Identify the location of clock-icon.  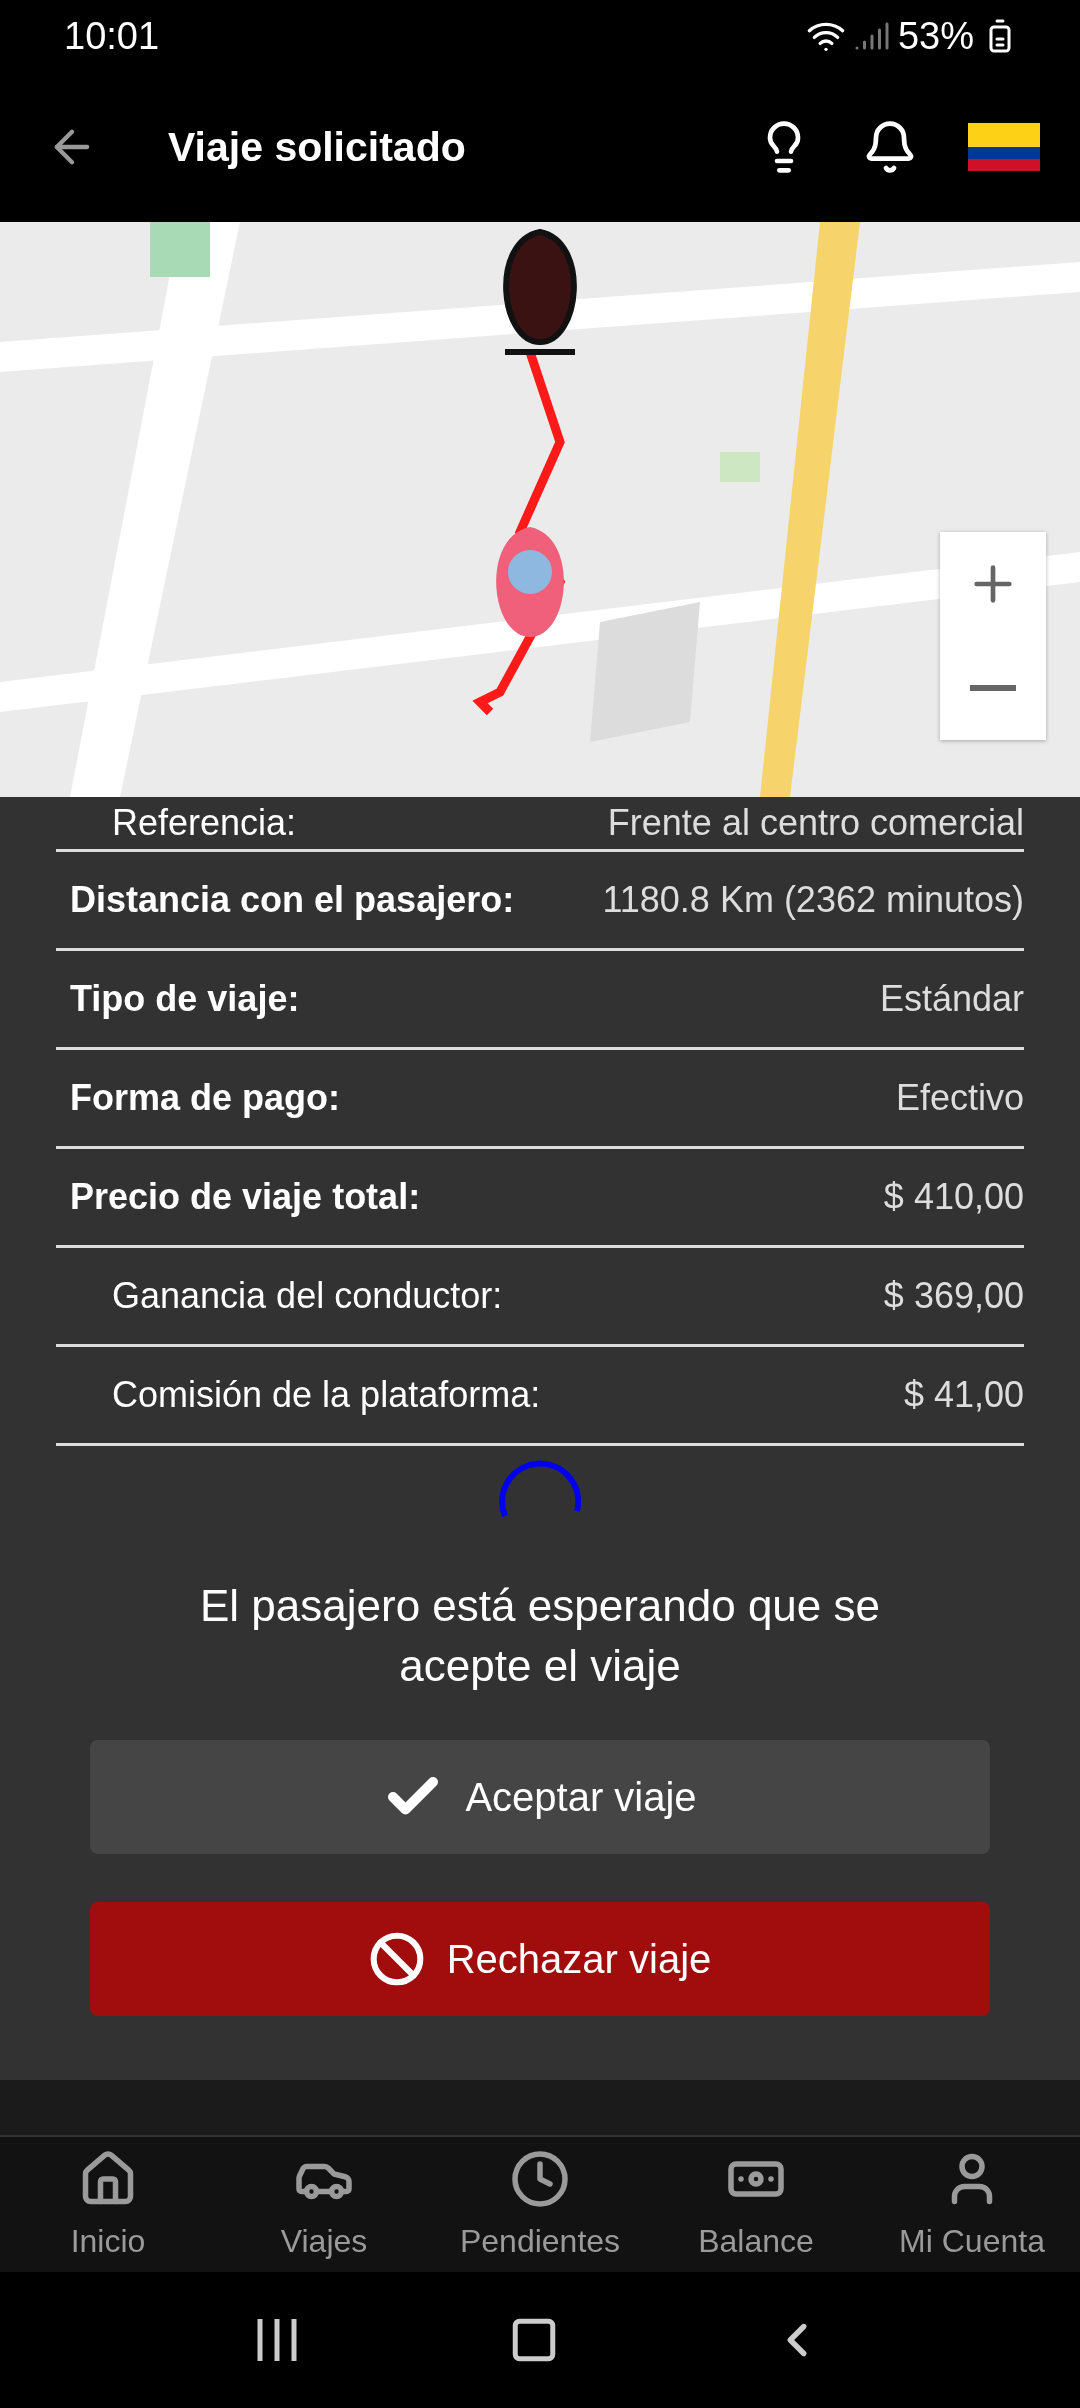
(540, 2179).